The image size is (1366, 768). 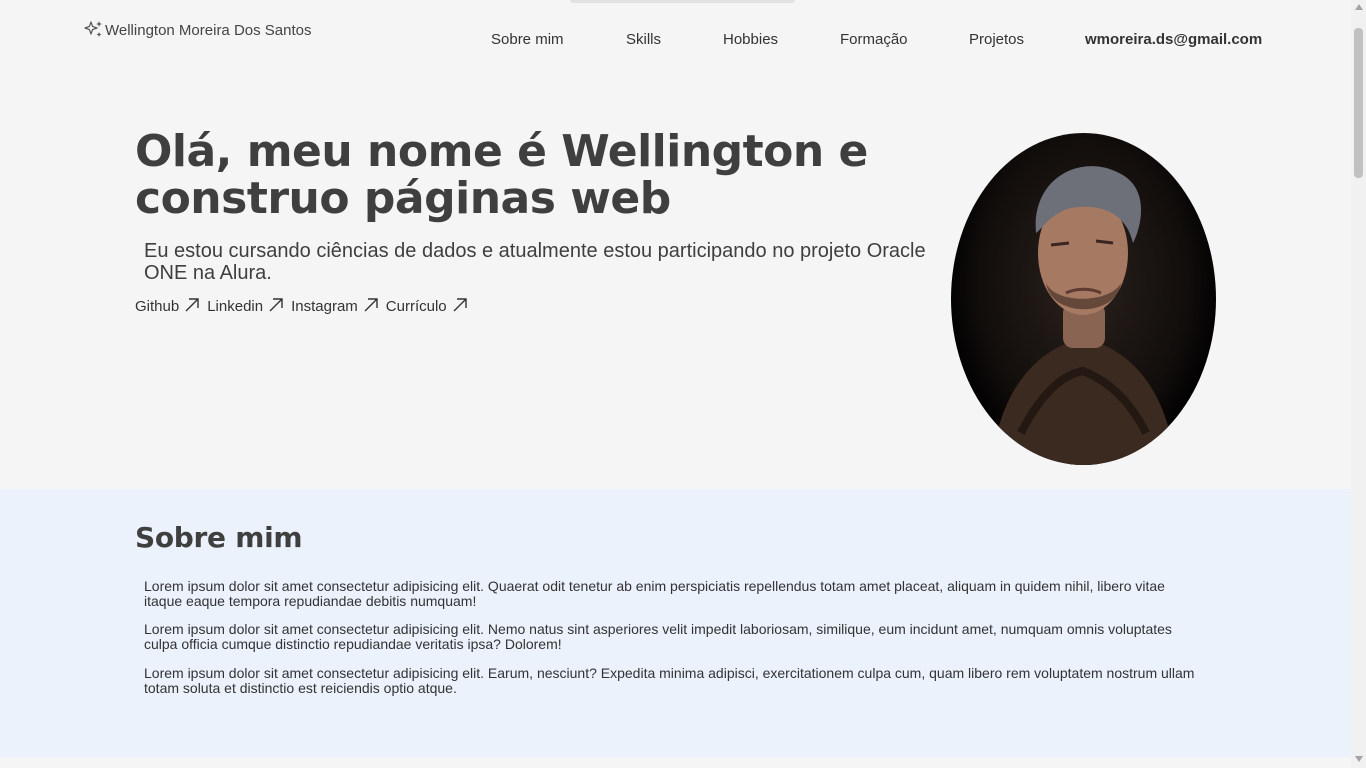 What do you see at coordinates (324, 306) in the screenshot?
I see `instagram-link-label: Instagram` at bounding box center [324, 306].